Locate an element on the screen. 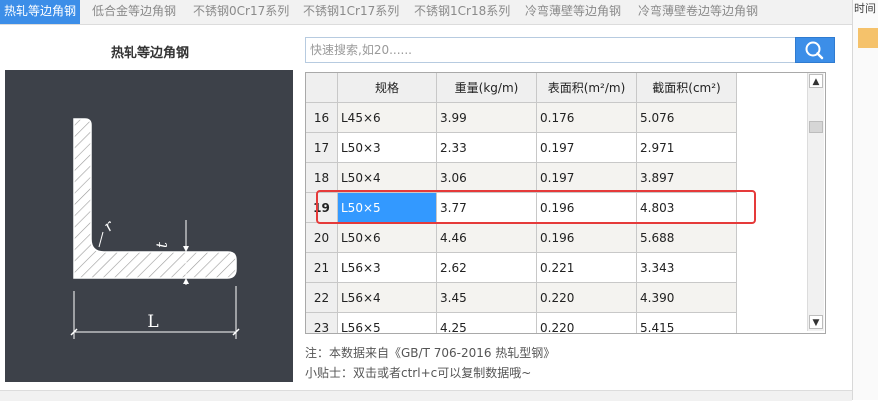 The width and height of the screenshot is (878, 401). table-row: 18 L50×4 3.06 0.197 3.897 is located at coordinates (521, 178).